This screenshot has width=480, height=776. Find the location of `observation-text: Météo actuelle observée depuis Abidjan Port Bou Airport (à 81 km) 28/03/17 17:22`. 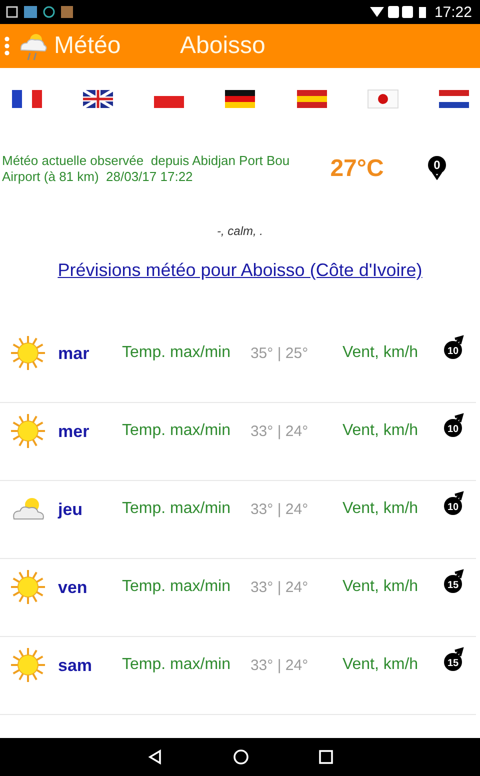

observation-text: Météo actuelle observée depuis Abidjan Port Bou Airport (à 81 km) 28/03/17 17:22 is located at coordinates (146, 169).